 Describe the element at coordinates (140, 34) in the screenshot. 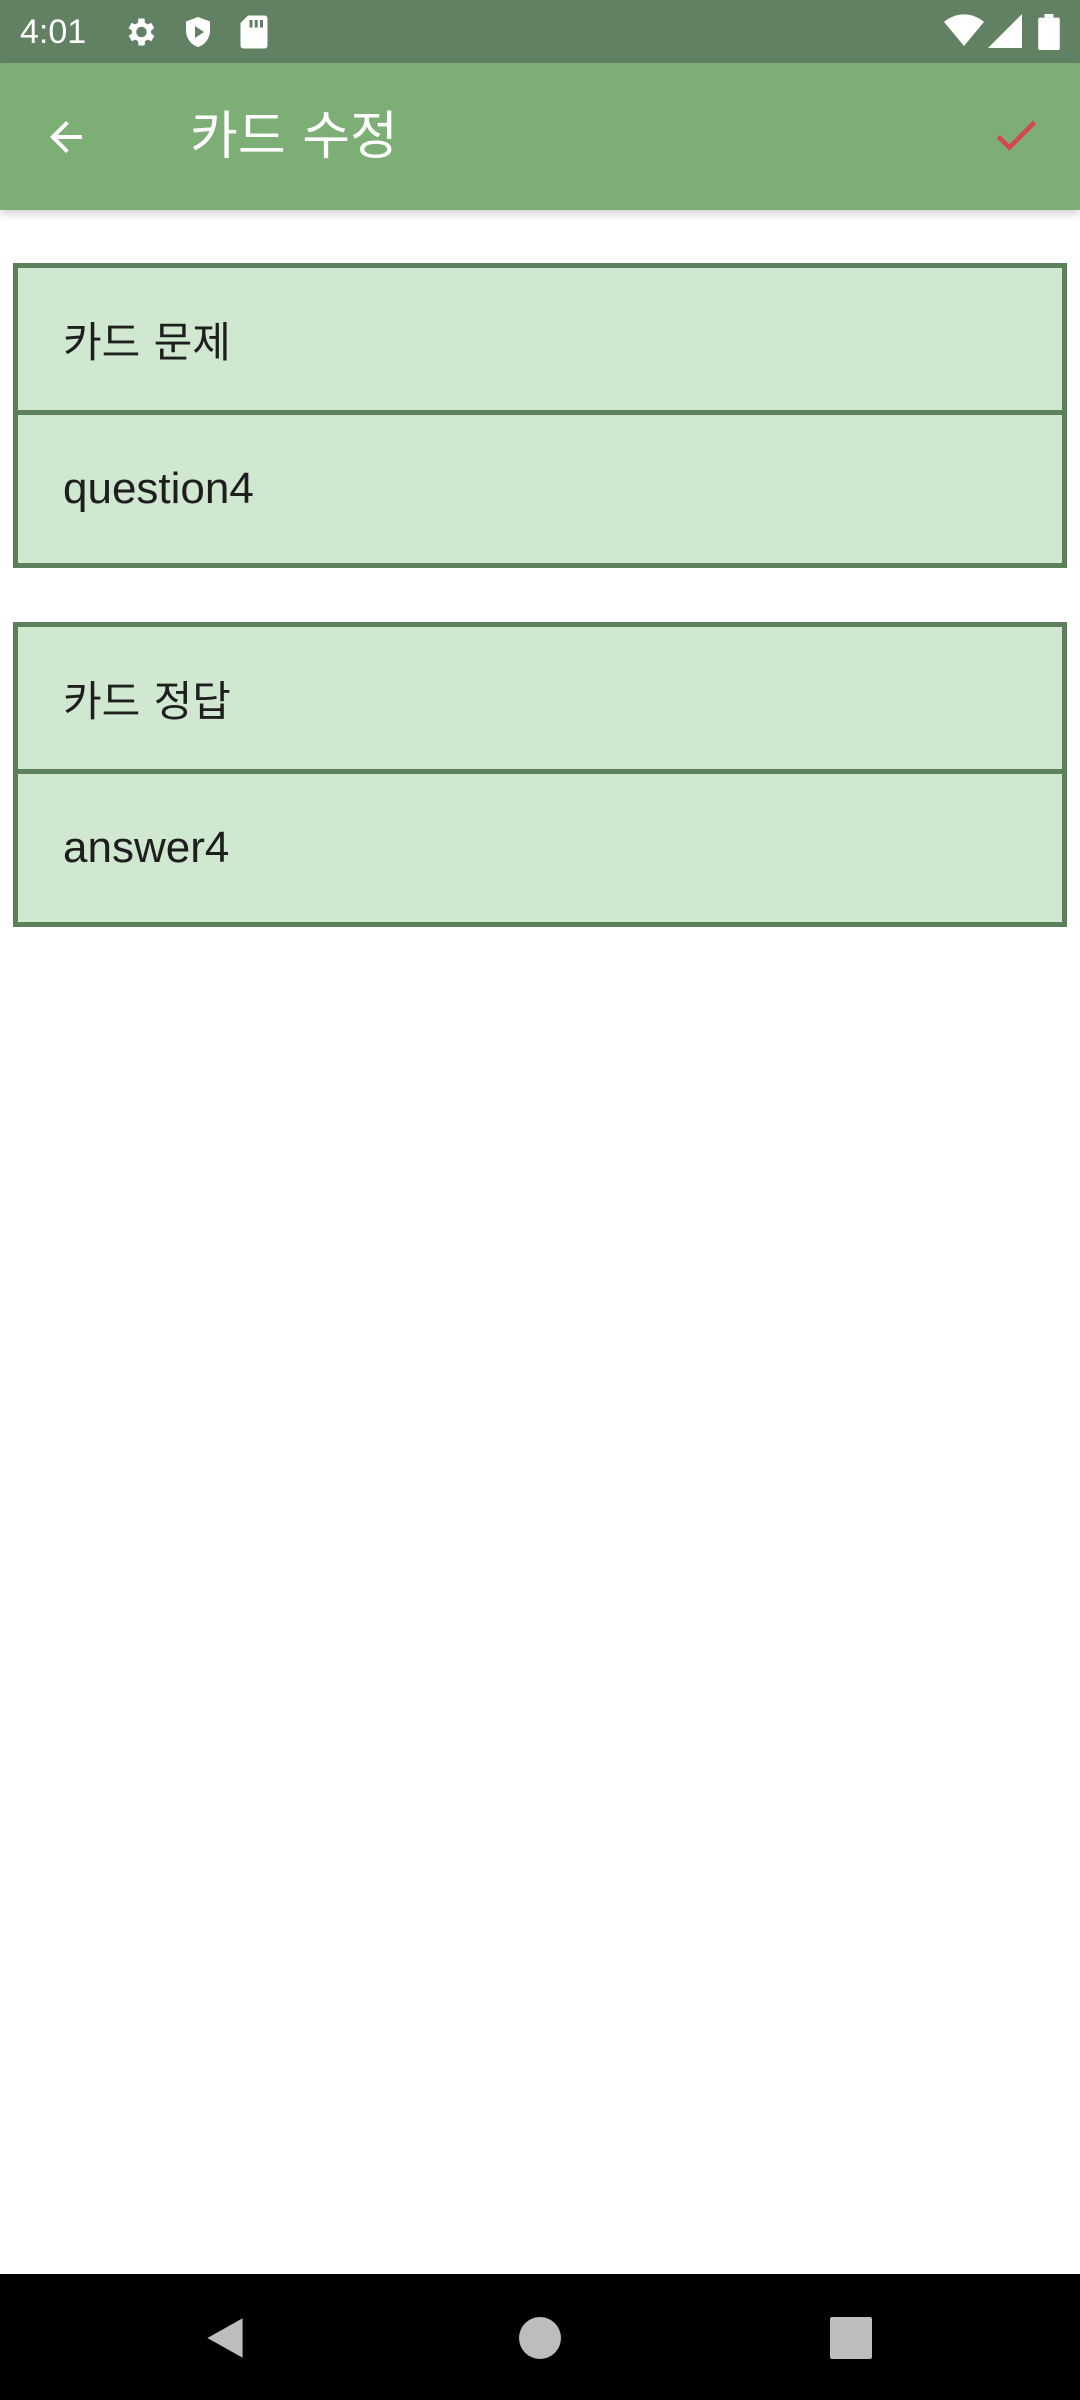

I see `settings-icon` at that location.